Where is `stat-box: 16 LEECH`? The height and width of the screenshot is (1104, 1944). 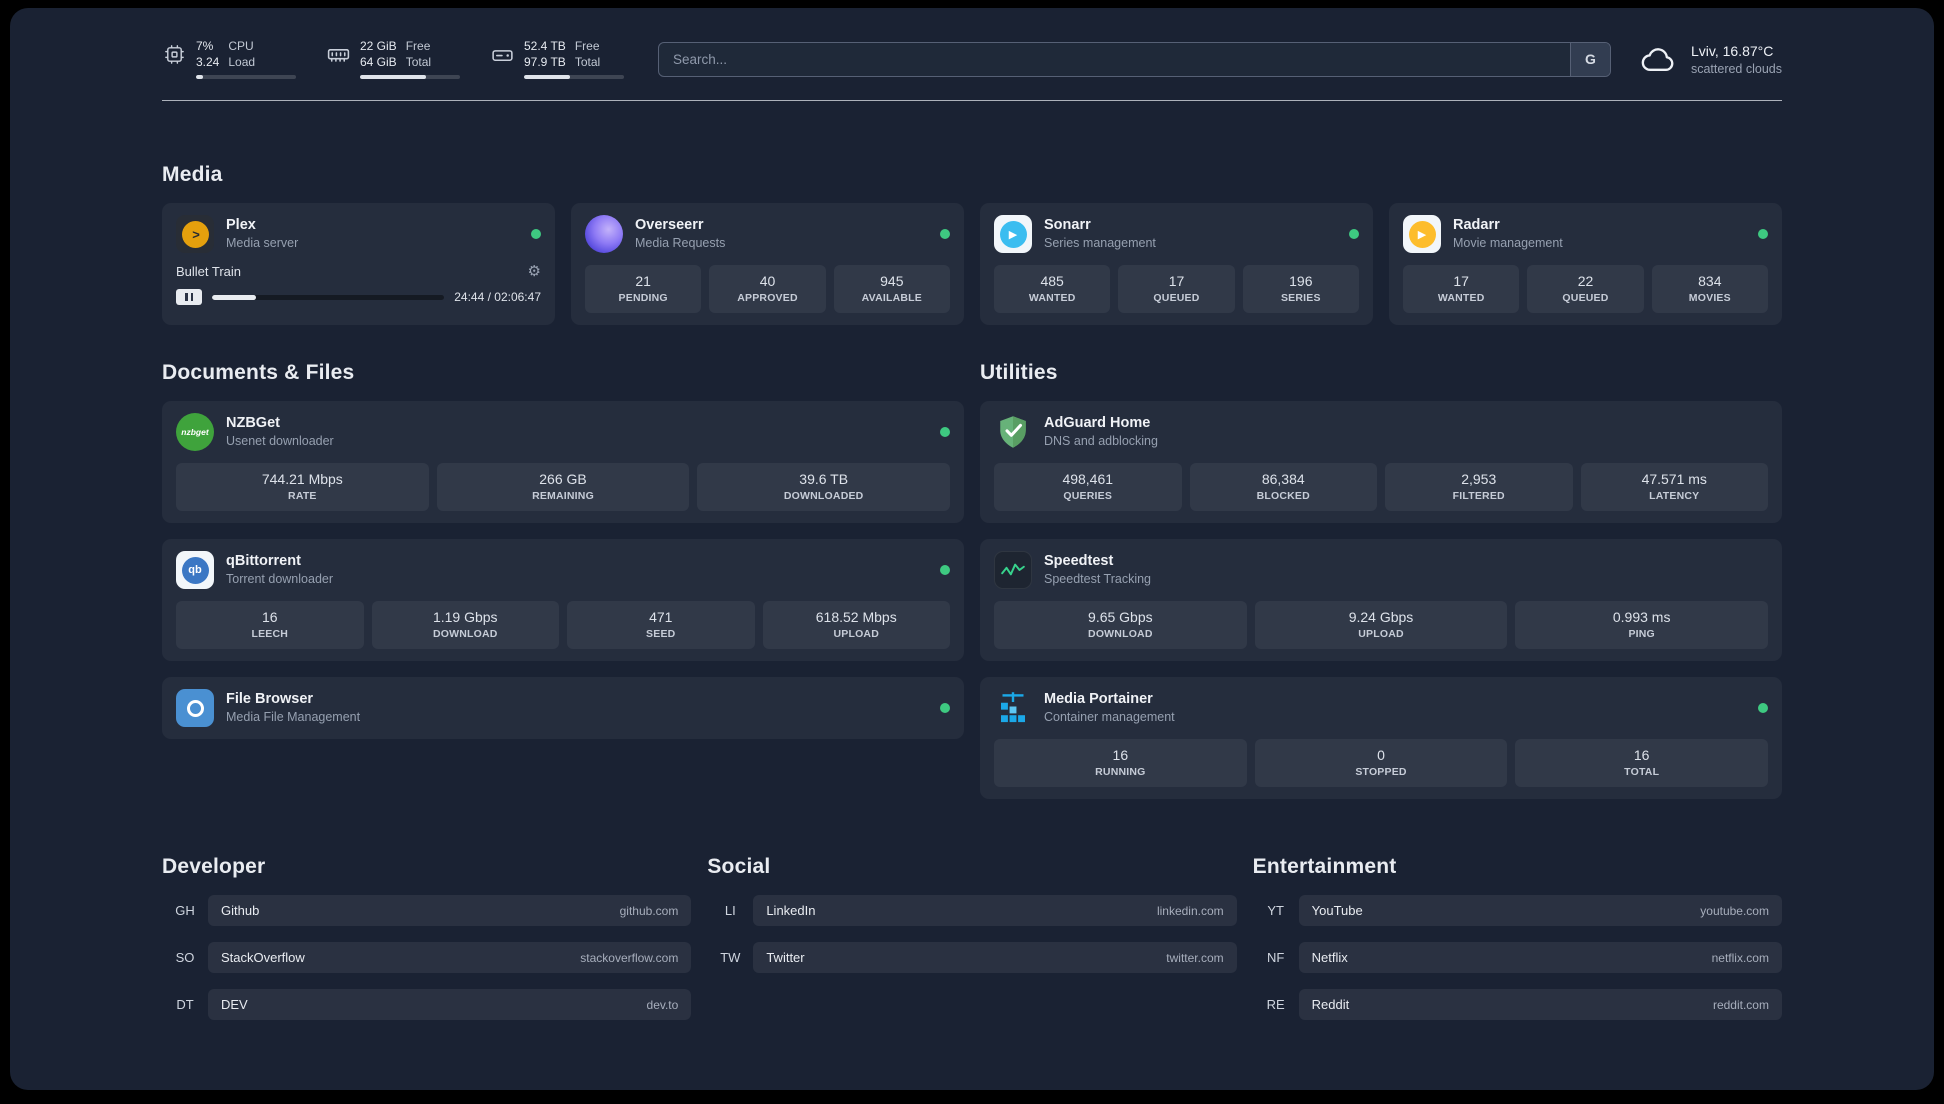 stat-box: 16 LEECH is located at coordinates (270, 625).